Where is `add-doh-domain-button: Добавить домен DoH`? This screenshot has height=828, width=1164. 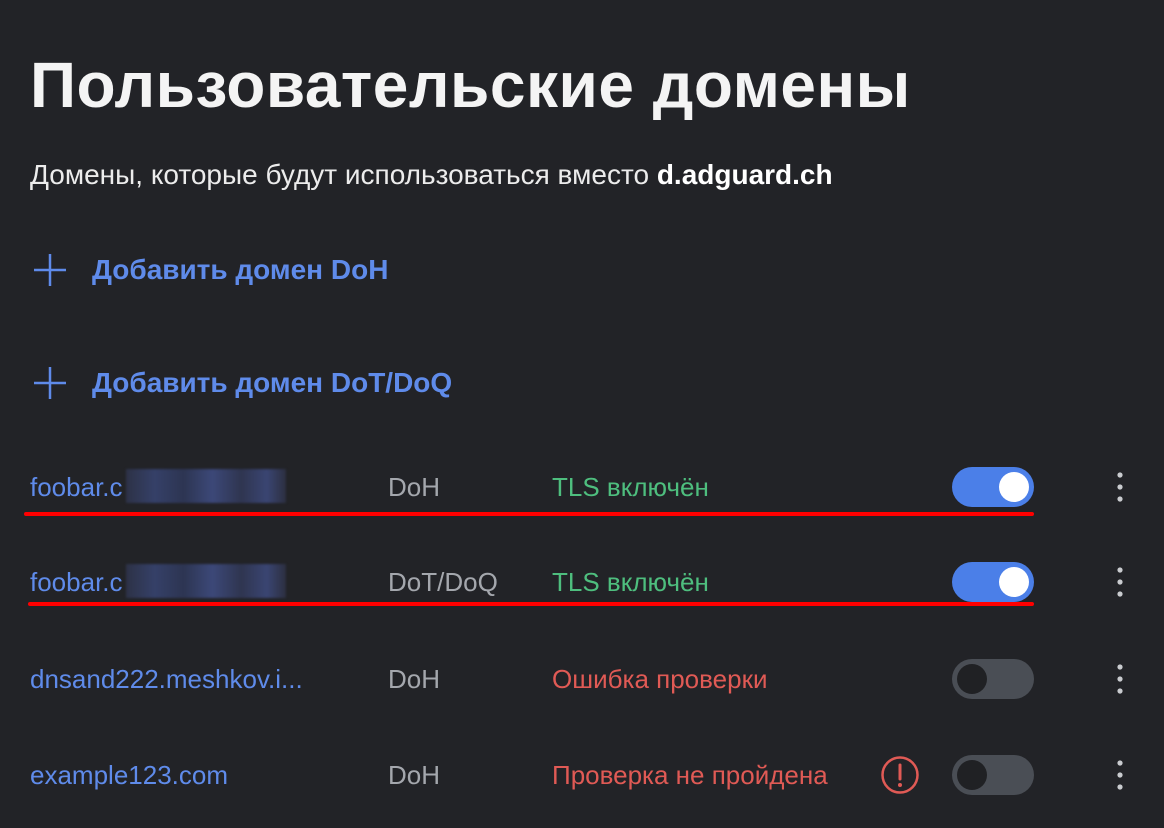
add-doh-domain-button: Добавить домен DoH is located at coordinates (210, 270).